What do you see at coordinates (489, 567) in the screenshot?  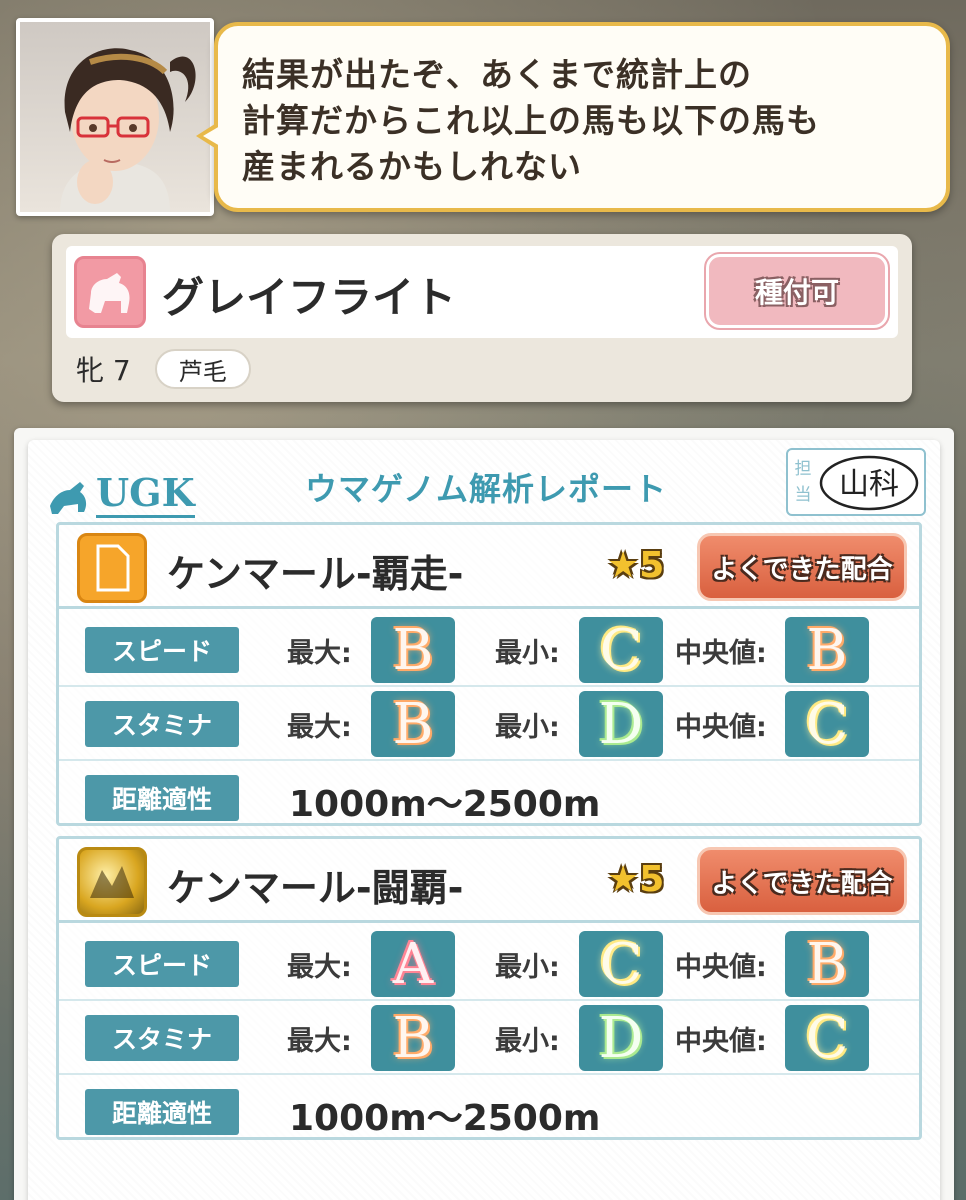 I see `factor-header: ケンマール-覇走- ★5 よくできた配合` at bounding box center [489, 567].